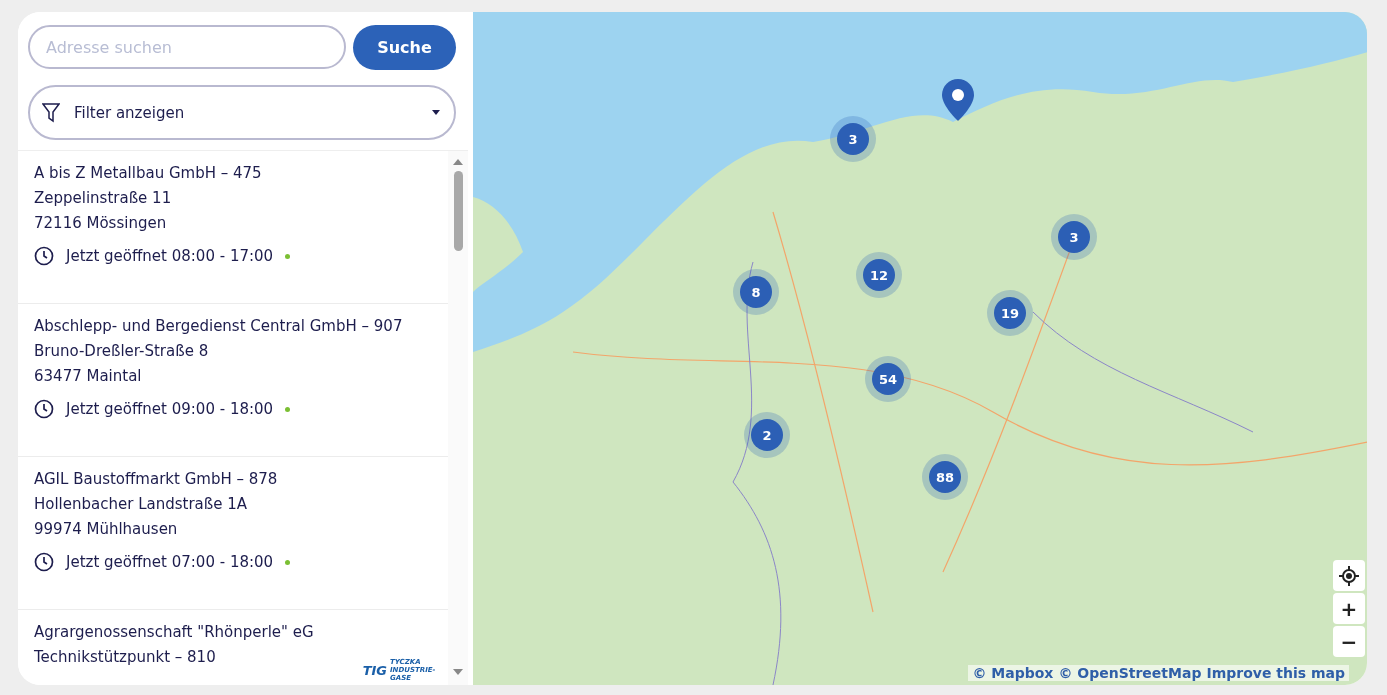 This screenshot has width=1387, height=695. What do you see at coordinates (174, 632) in the screenshot?
I see `location-name: Agrargenossenschaft "Rhönperle" eG` at bounding box center [174, 632].